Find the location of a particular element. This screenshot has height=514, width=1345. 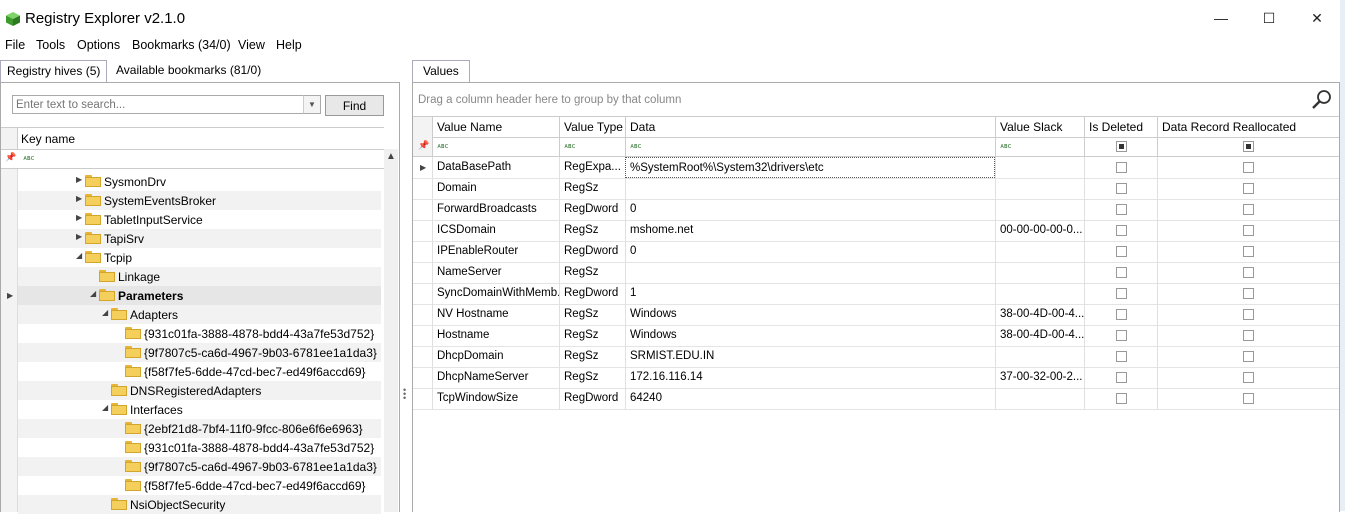

column-header-is-deleted: Is Deleted is located at coordinates (1120, 127).